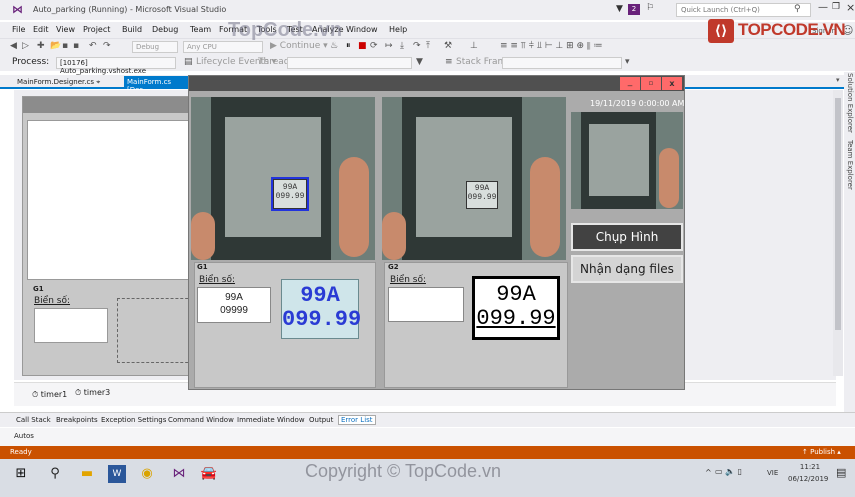 The width and height of the screenshot is (855, 497). I want to click on minimize-button: —, so click(823, 7).